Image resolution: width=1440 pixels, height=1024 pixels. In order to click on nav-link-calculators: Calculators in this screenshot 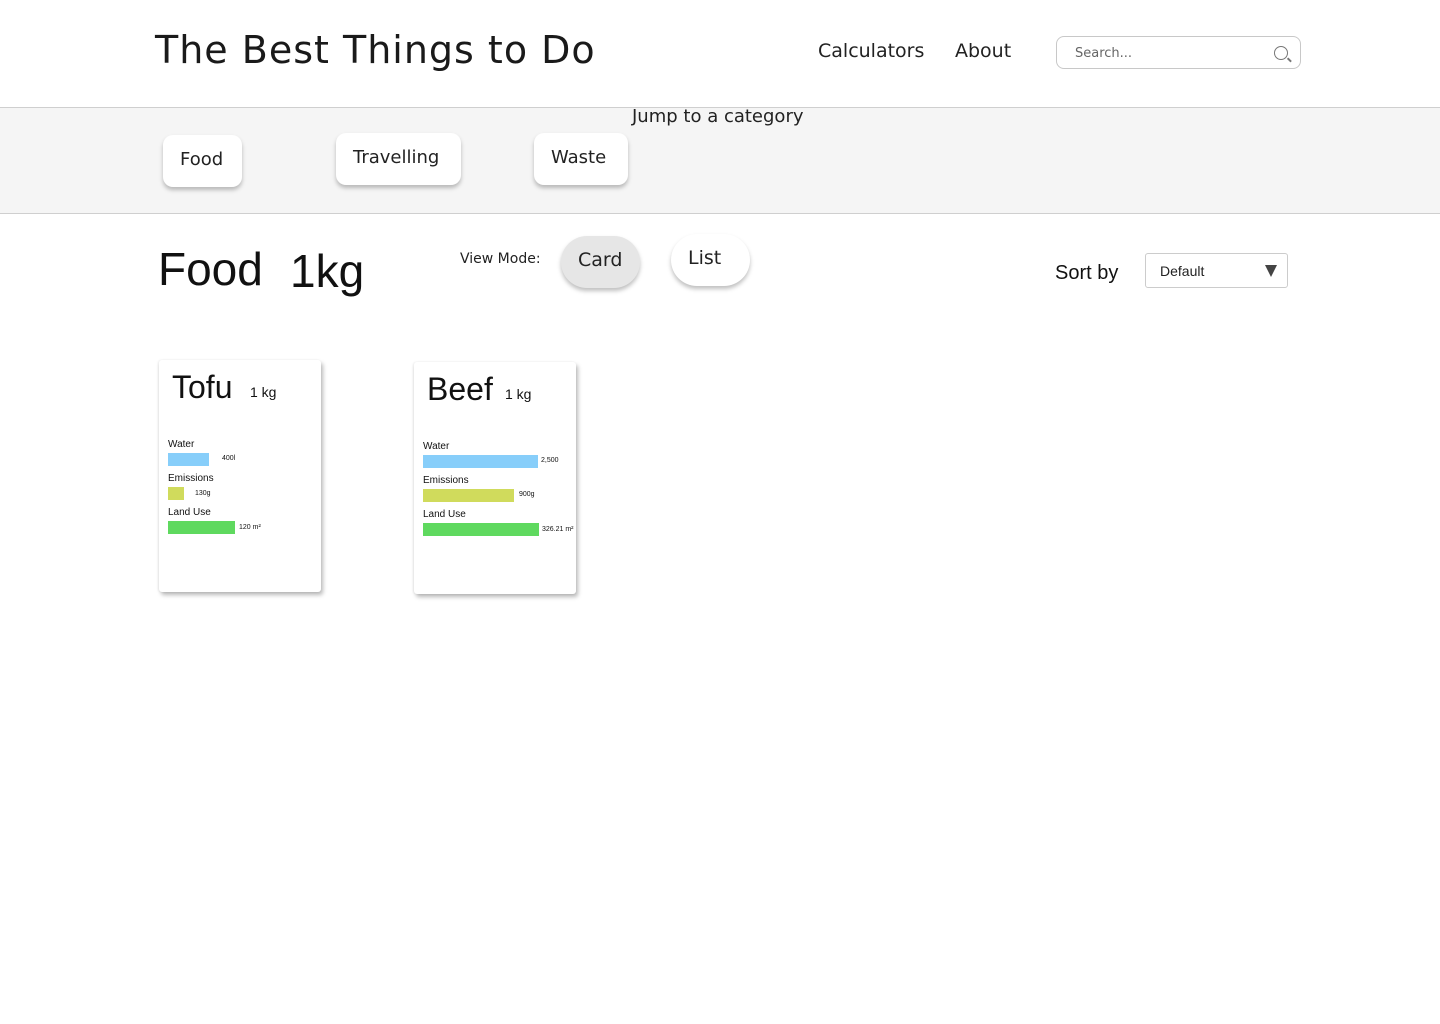, I will do `click(871, 51)`.